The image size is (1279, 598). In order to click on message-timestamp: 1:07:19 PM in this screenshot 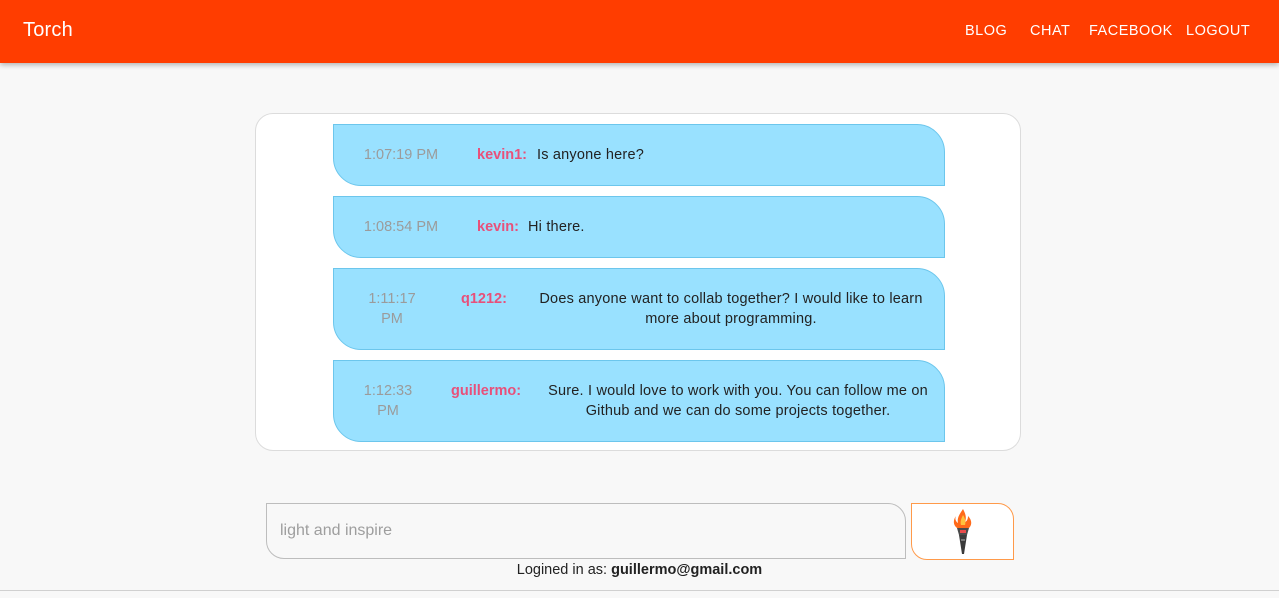, I will do `click(401, 155)`.